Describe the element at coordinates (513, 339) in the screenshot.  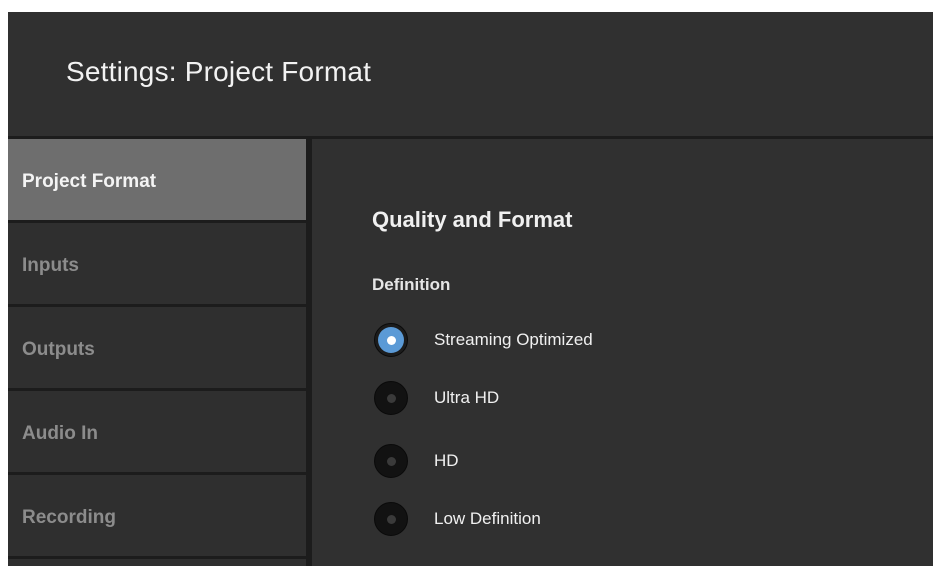
I see `radio-label: Streaming Optimized` at that location.